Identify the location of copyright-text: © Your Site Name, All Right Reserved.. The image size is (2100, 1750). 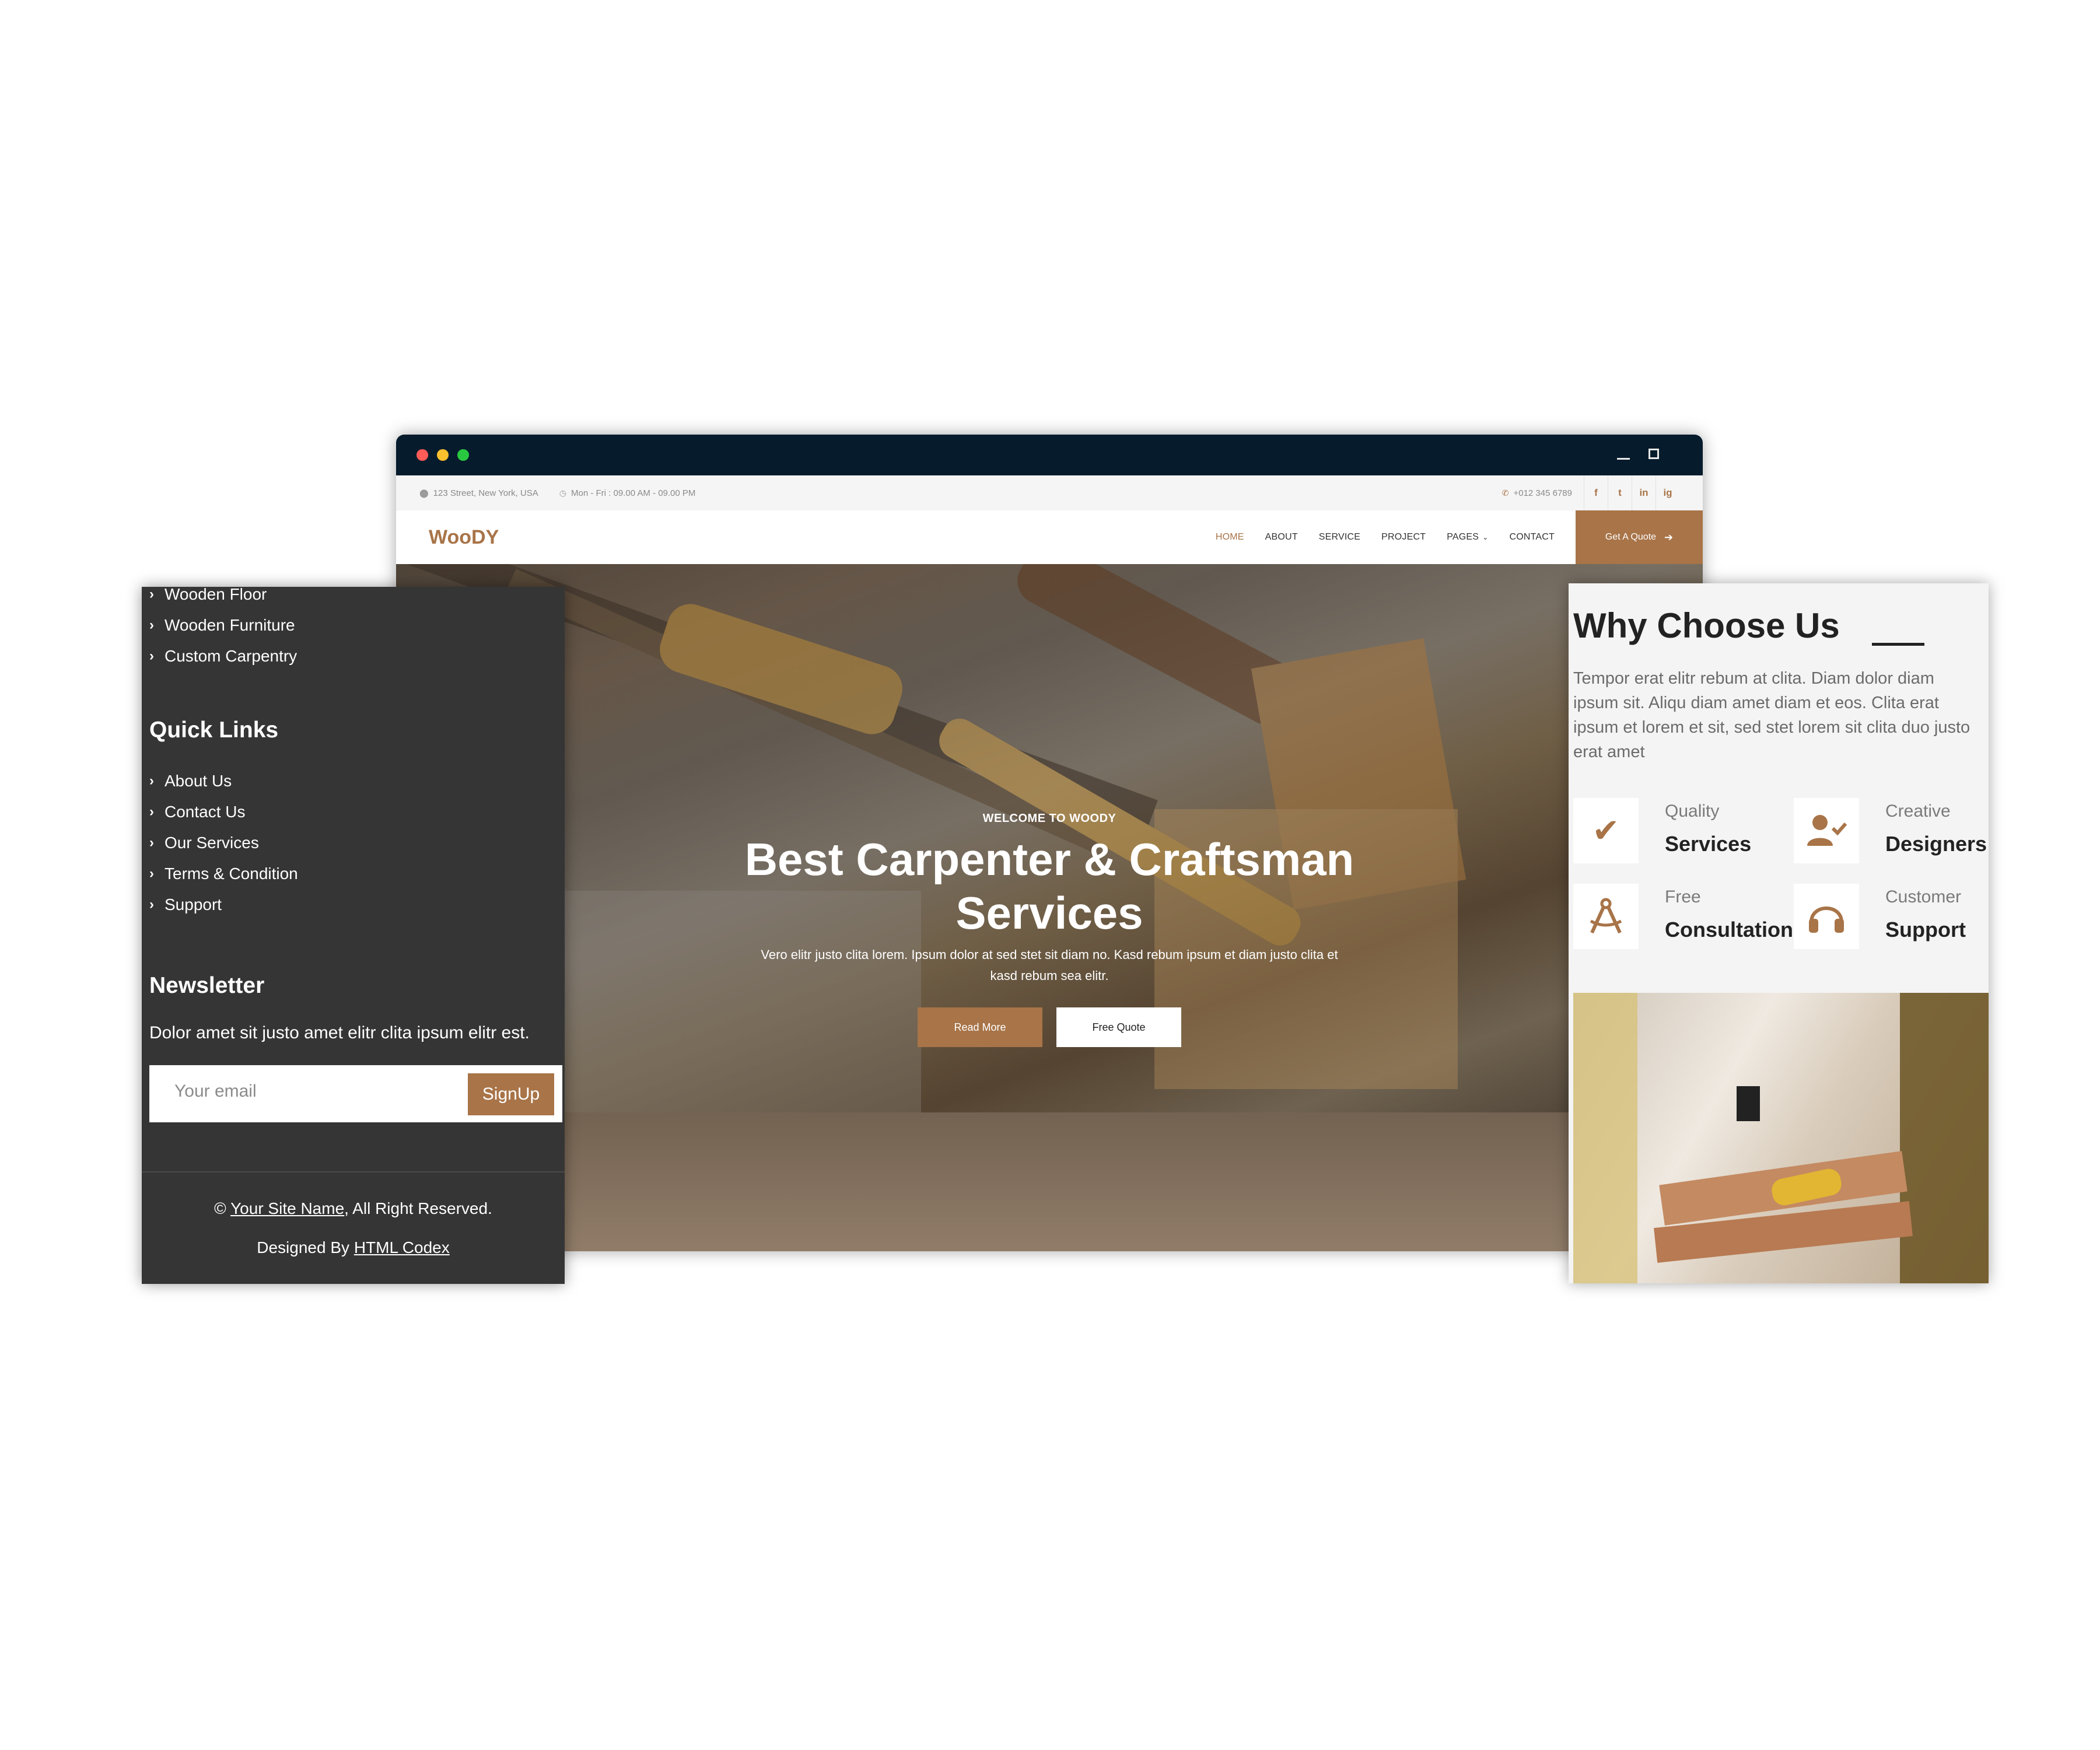
(353, 1209).